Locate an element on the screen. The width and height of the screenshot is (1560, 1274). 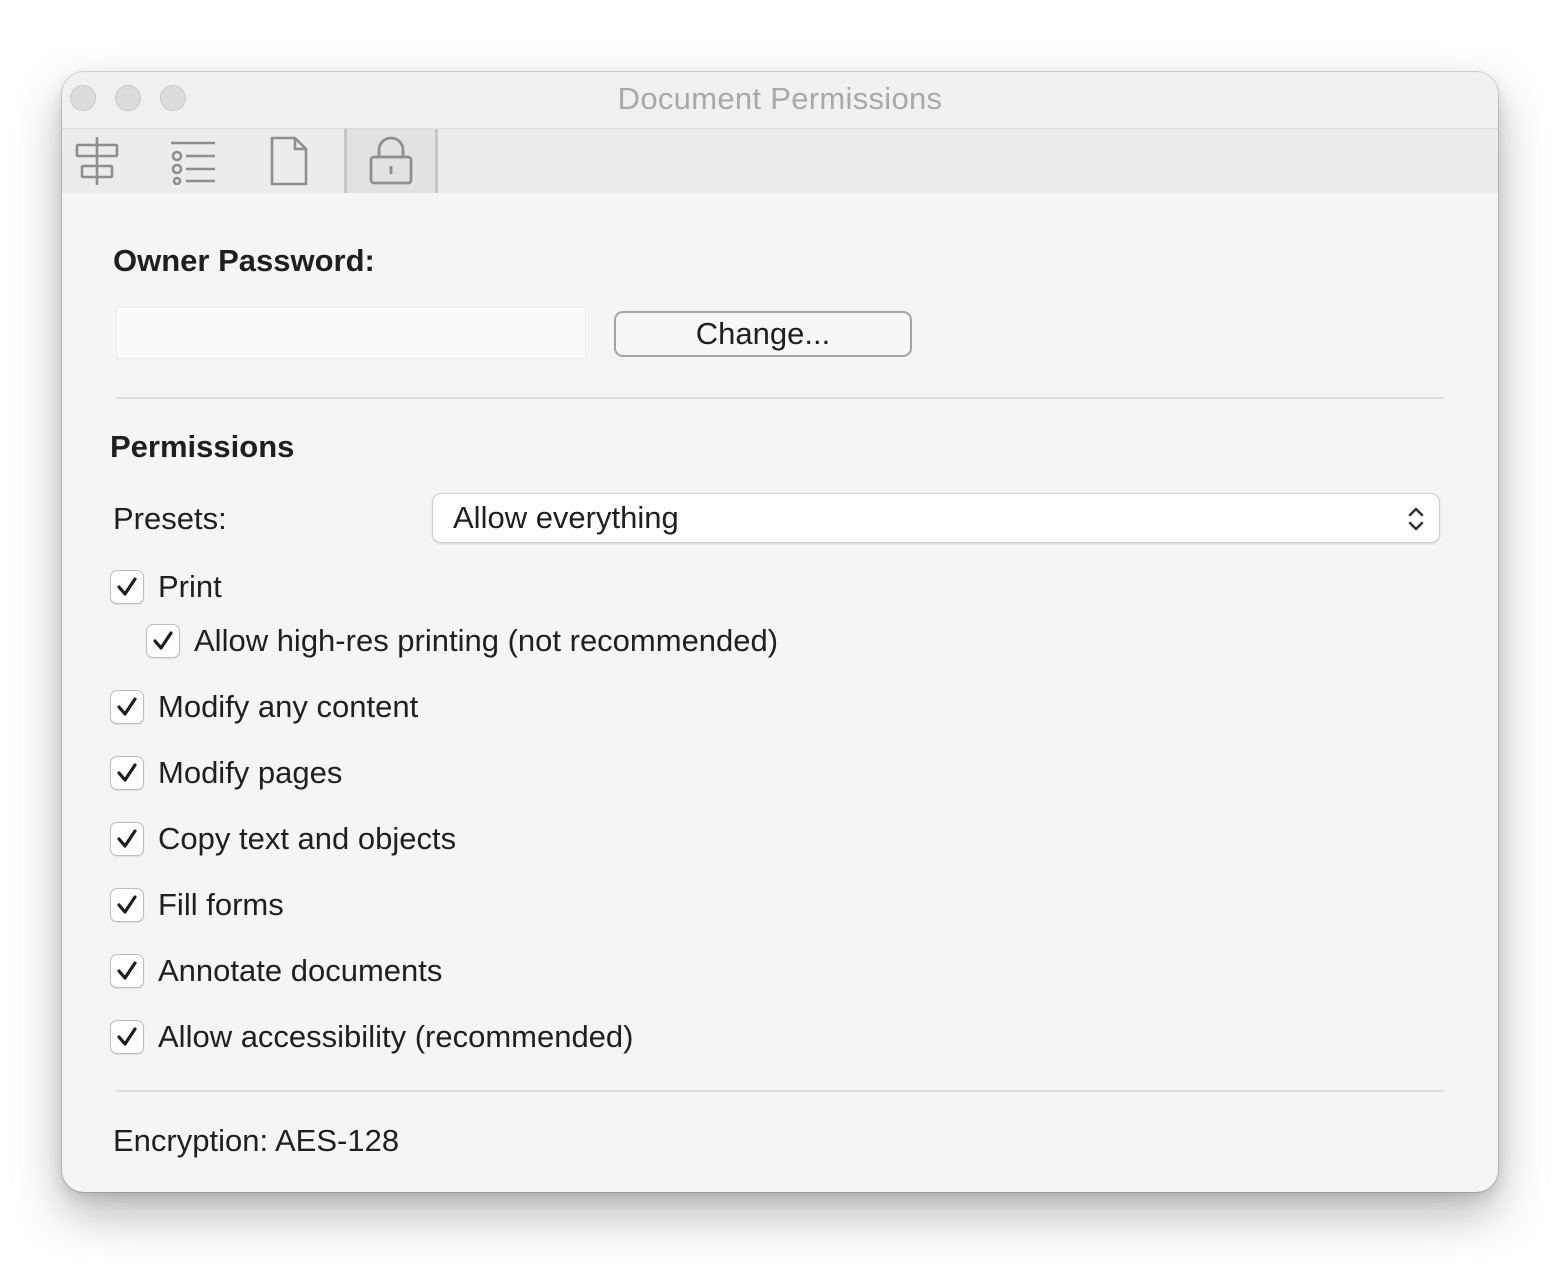
permission-fill-forms: Fill forms is located at coordinates (197, 905).